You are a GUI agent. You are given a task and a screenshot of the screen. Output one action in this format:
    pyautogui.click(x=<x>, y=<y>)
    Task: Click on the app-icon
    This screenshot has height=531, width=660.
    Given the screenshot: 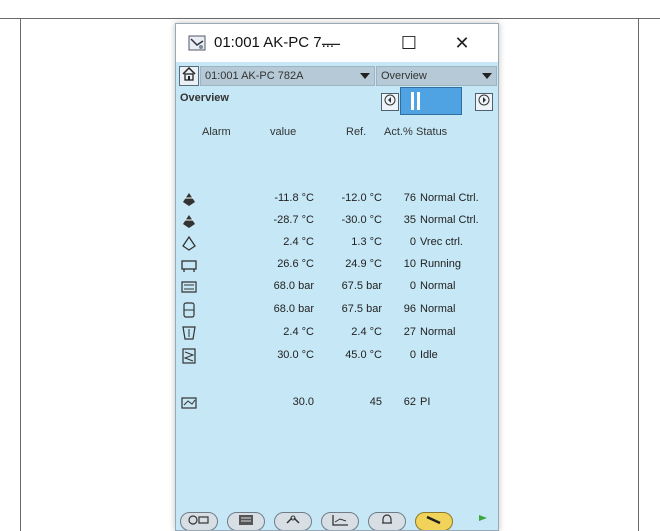 What is the action you would take?
    pyautogui.click(x=197, y=43)
    